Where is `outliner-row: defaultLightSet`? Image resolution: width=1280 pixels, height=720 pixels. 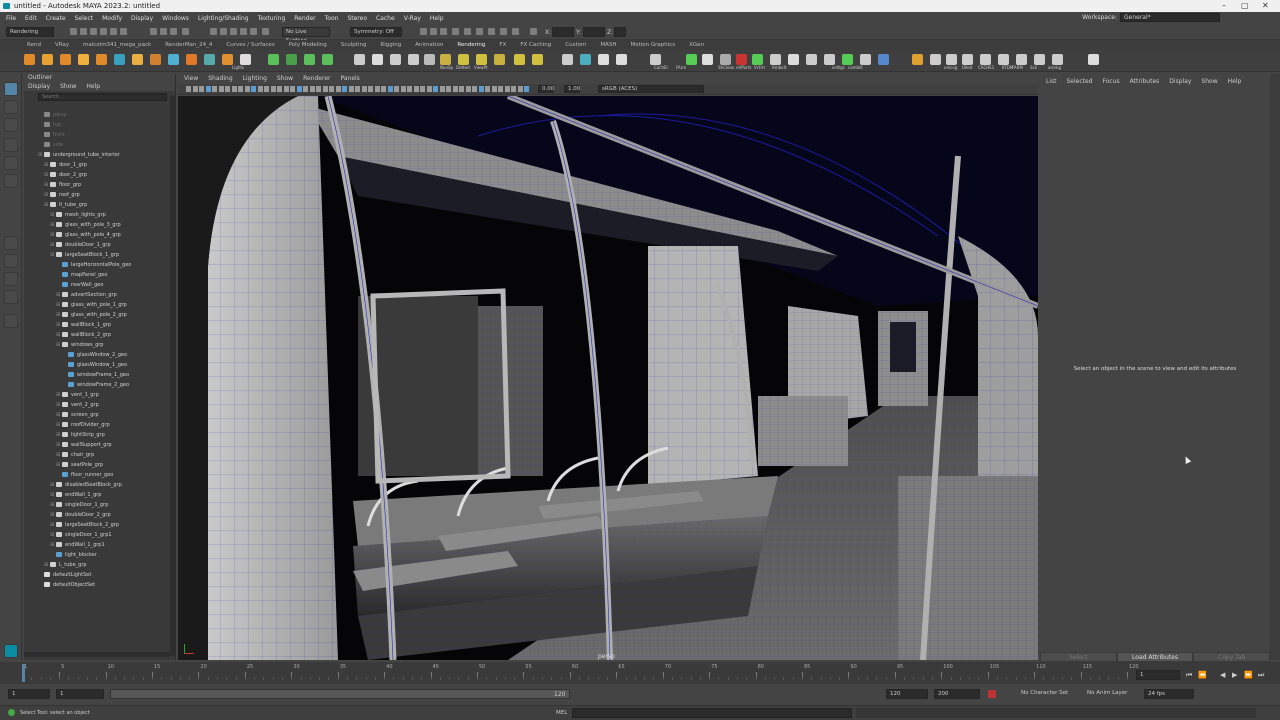
outliner-row: defaultLightSet is located at coordinates (64, 575).